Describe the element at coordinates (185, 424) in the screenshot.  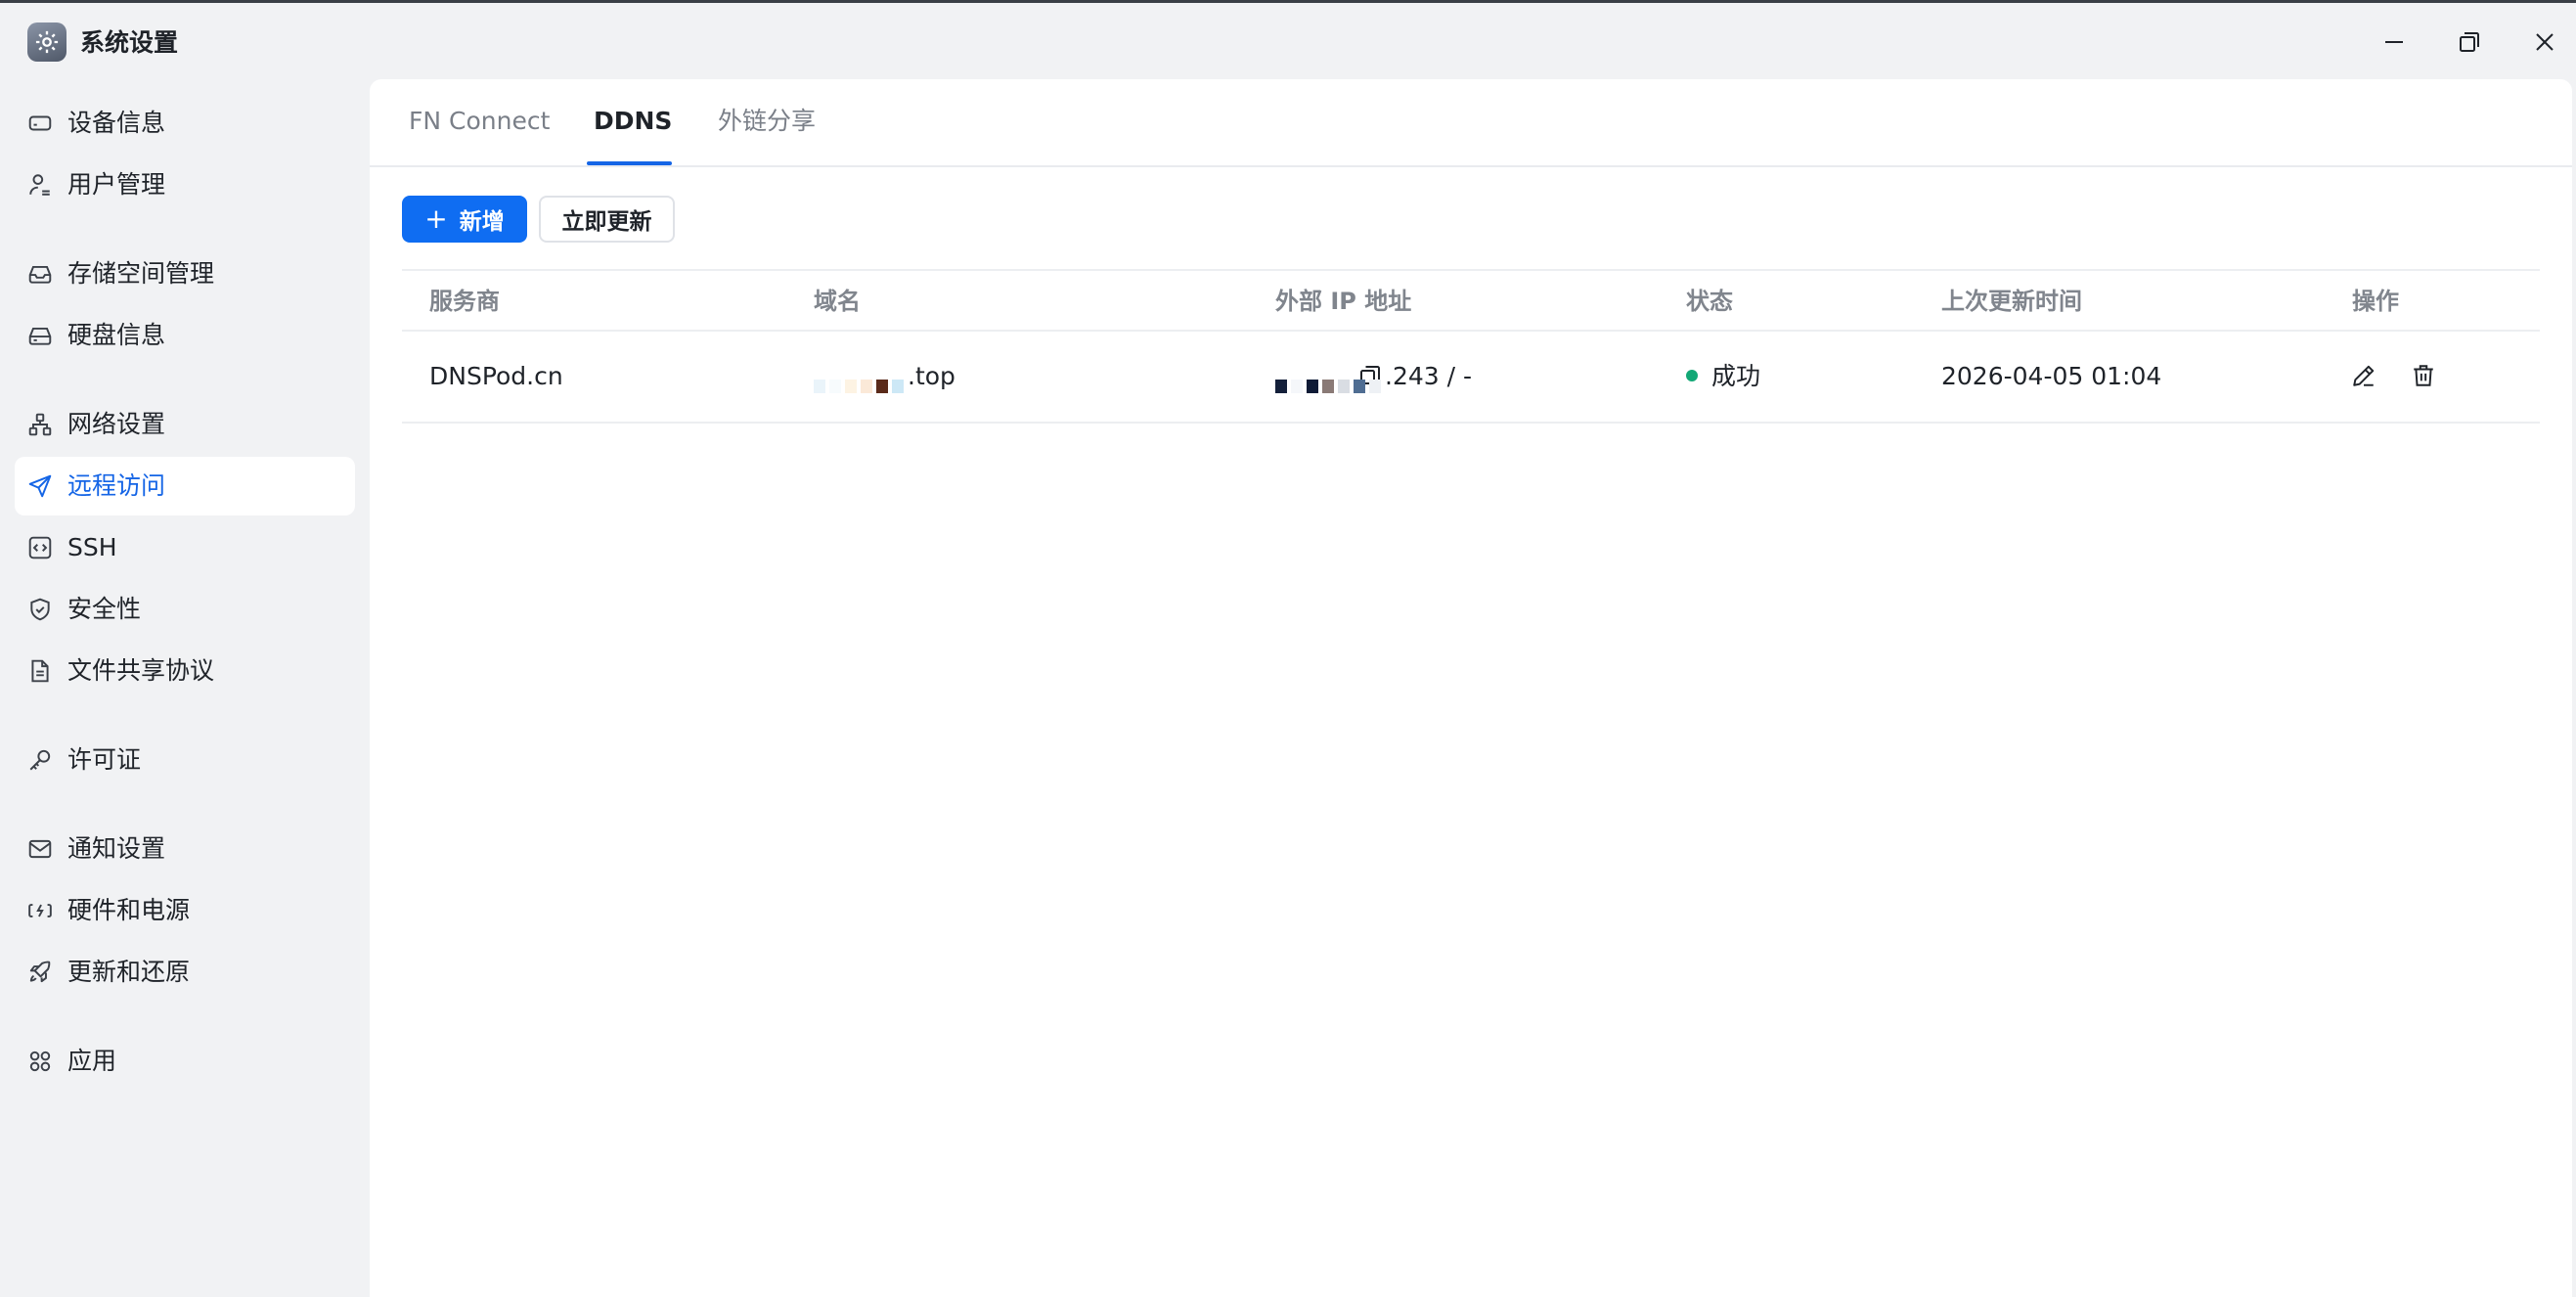
I see `sidebar-item-network: 网络设置` at that location.